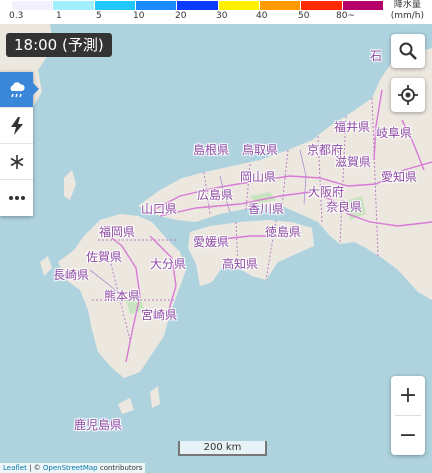 The width and height of the screenshot is (432, 473). I want to click on precipitation-legend: 0.3 1 5 10 20 30 40 50 80~ 降水量 (mm/h), so click(216, 12).